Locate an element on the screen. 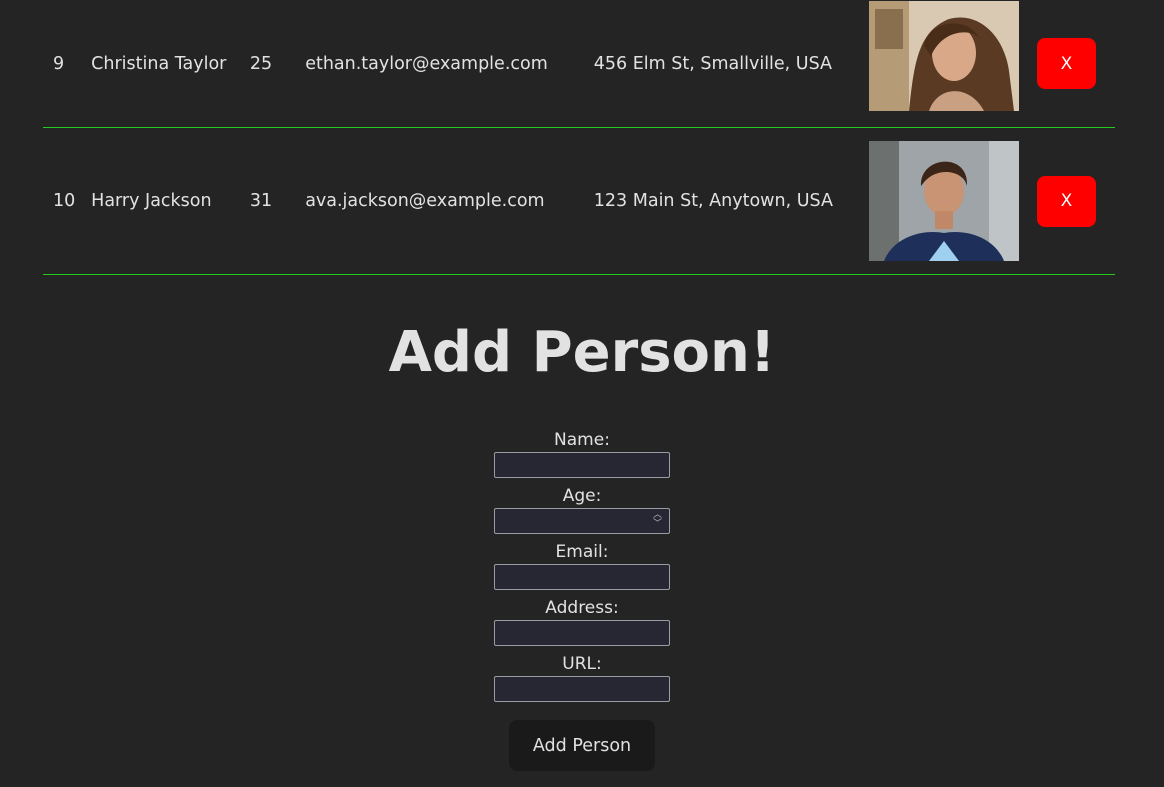 The image size is (1164, 787). url-label: URL: is located at coordinates (582, 664).